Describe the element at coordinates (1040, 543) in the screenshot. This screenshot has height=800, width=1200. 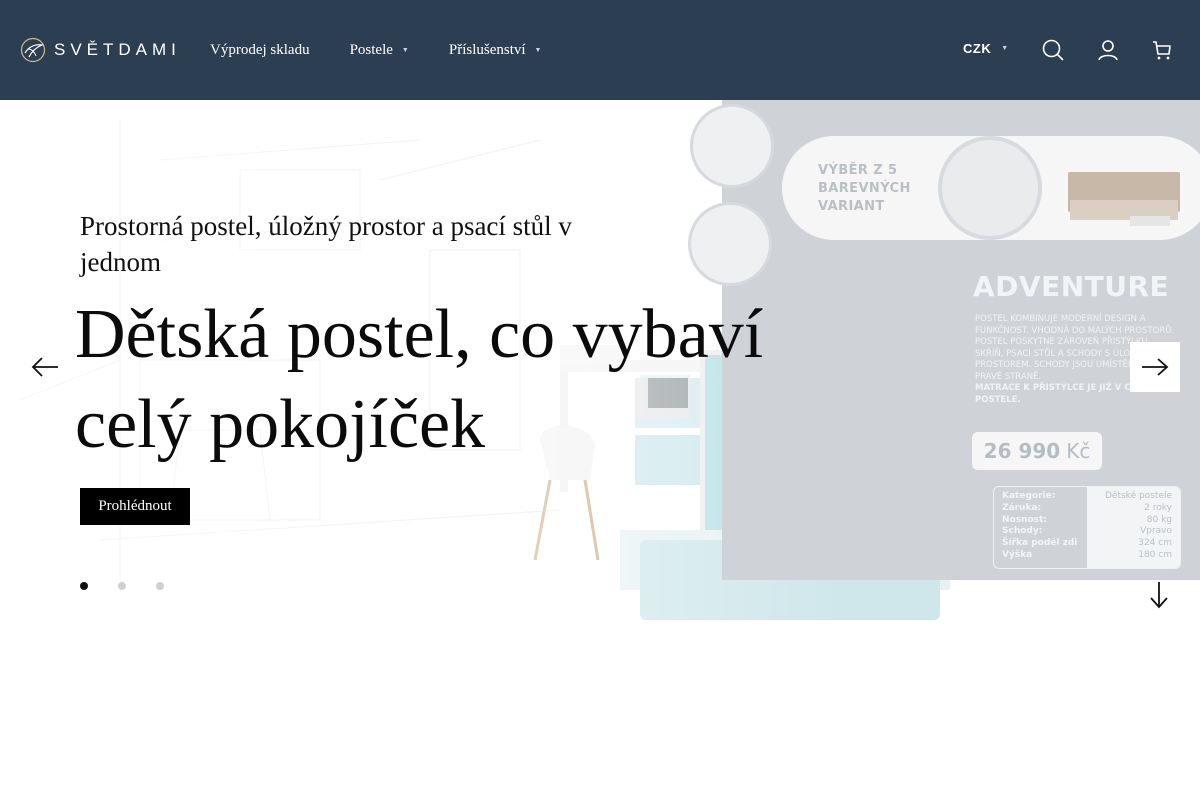
I see `spec-key: Šířka podél zdi` at that location.